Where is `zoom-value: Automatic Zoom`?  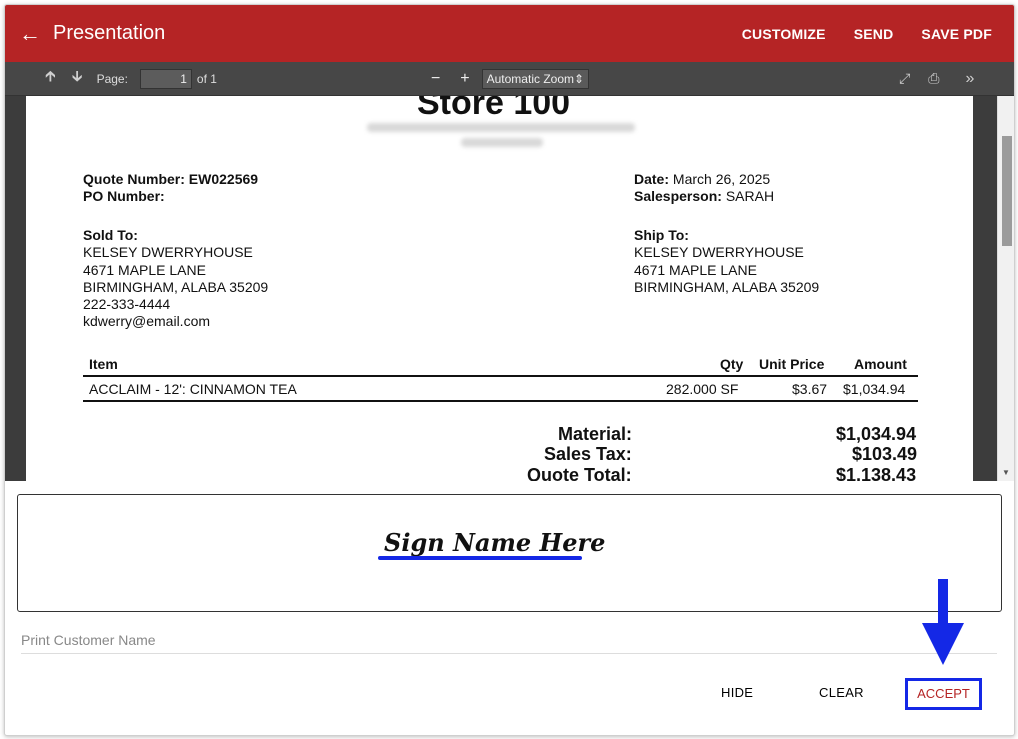 zoom-value: Automatic Zoom is located at coordinates (530, 78).